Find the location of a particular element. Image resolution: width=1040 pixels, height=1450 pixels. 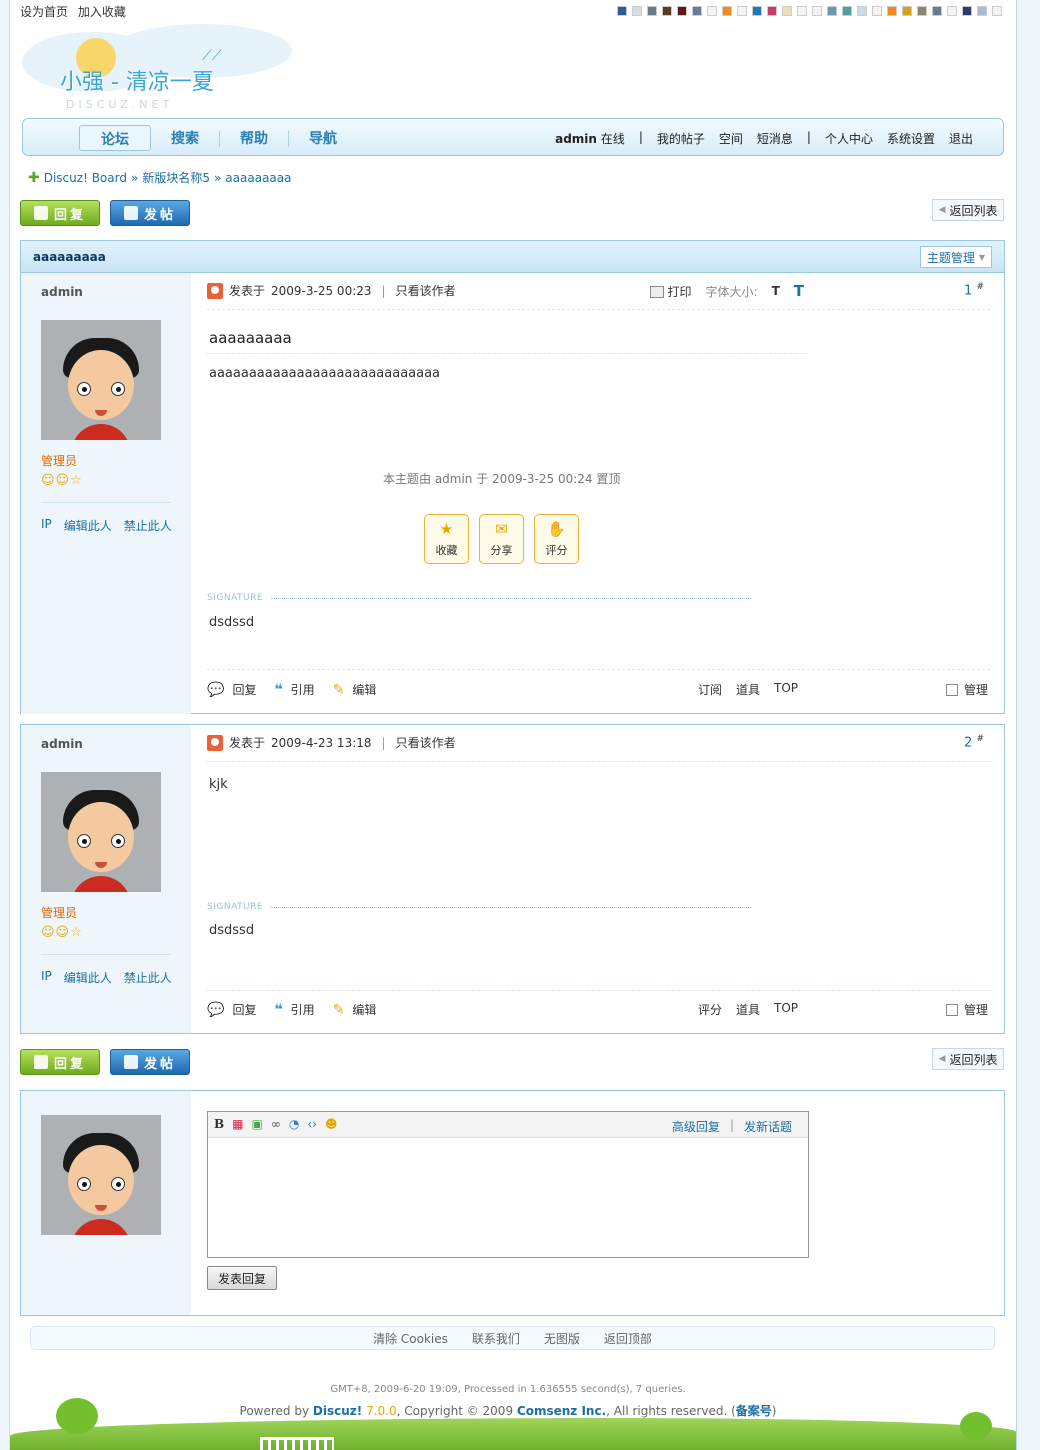

floor-number: 1 # is located at coordinates (974, 290).